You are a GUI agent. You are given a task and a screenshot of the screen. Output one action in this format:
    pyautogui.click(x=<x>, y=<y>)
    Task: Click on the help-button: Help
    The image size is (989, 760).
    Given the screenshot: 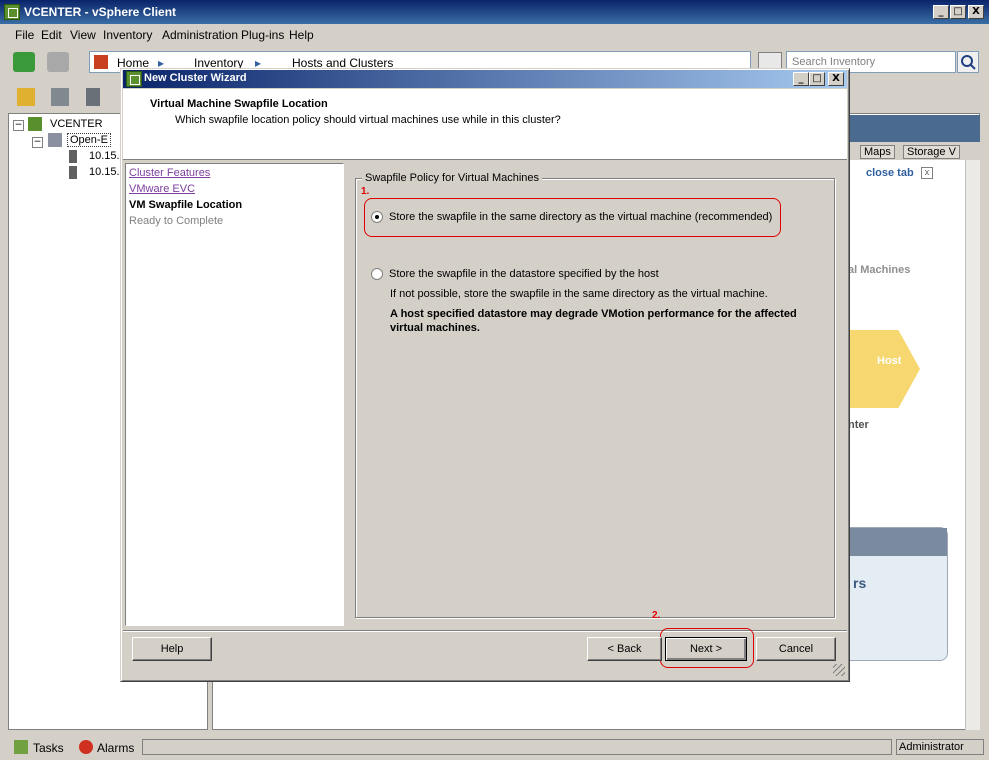 What is the action you would take?
    pyautogui.click(x=172, y=649)
    